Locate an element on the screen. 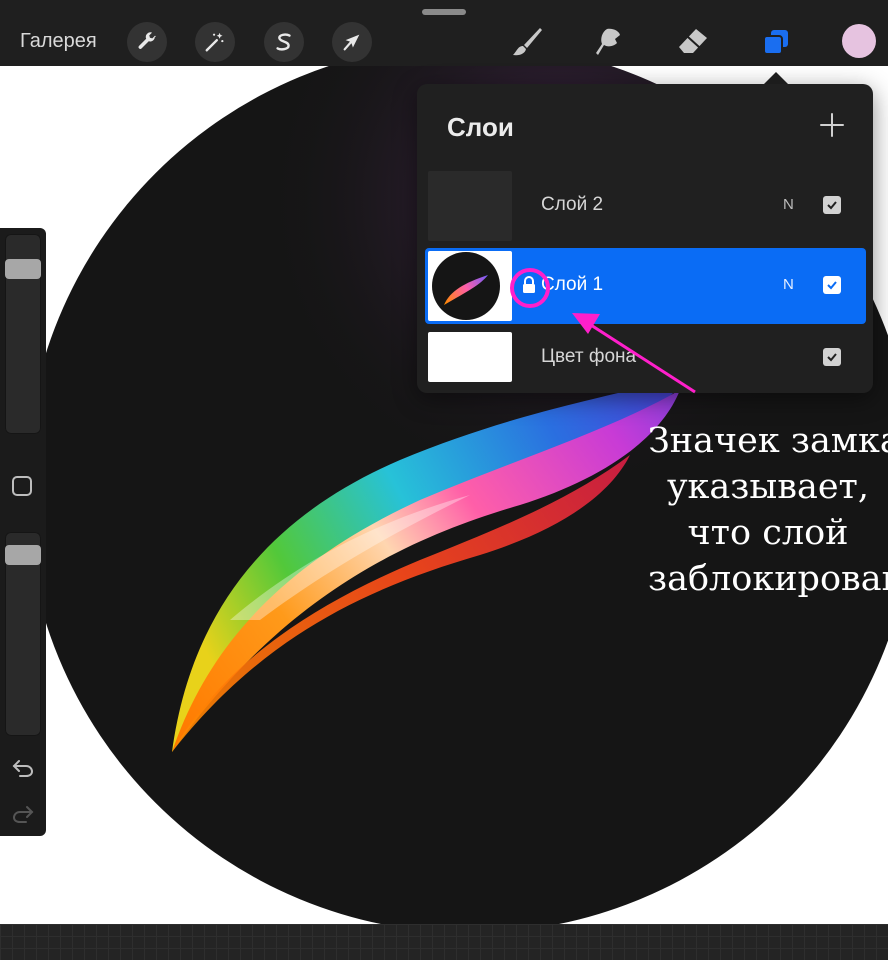 This screenshot has width=888, height=960. top-toolbar: Галерея is located at coordinates (444, 33).